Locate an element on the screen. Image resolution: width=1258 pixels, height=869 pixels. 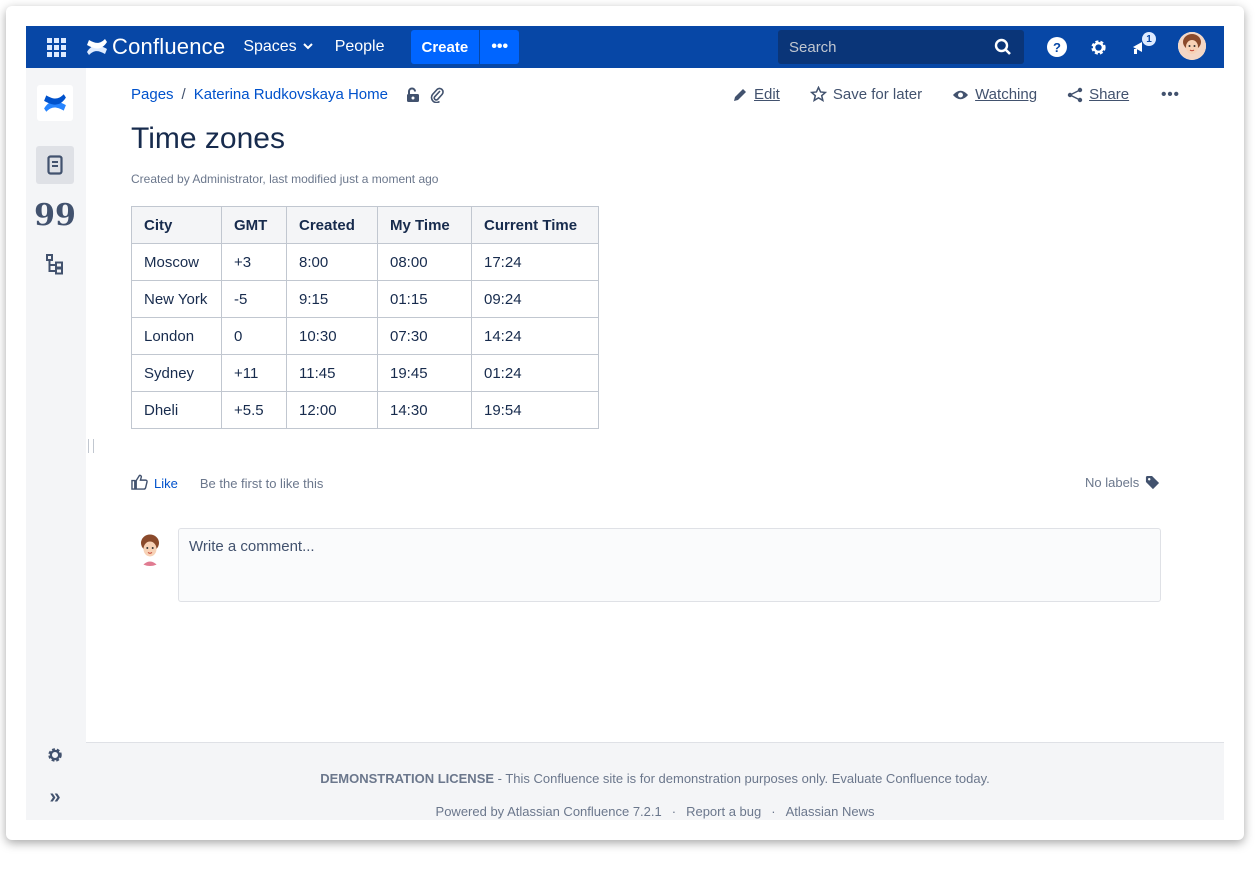
table-row: Moscow +3 8:00 08:00 17:24 is located at coordinates (365, 262).